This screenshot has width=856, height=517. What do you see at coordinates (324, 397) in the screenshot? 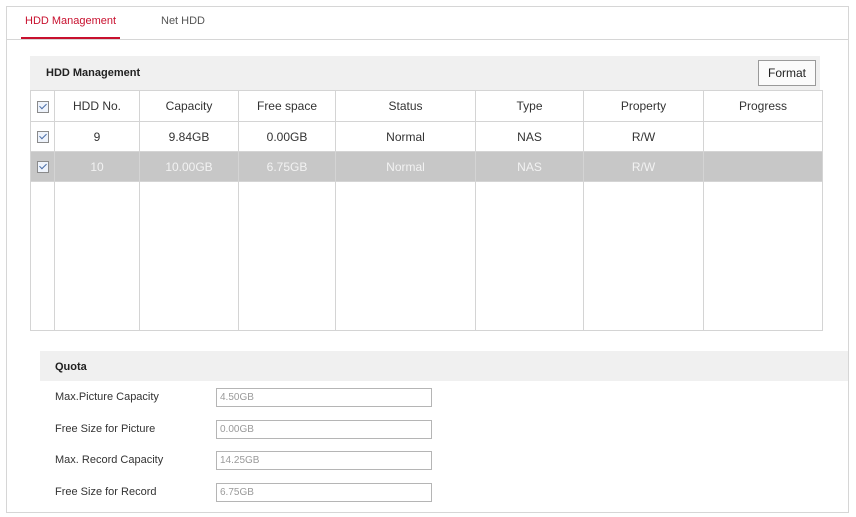
I see `max-picture-capacity-field` at bounding box center [324, 397].